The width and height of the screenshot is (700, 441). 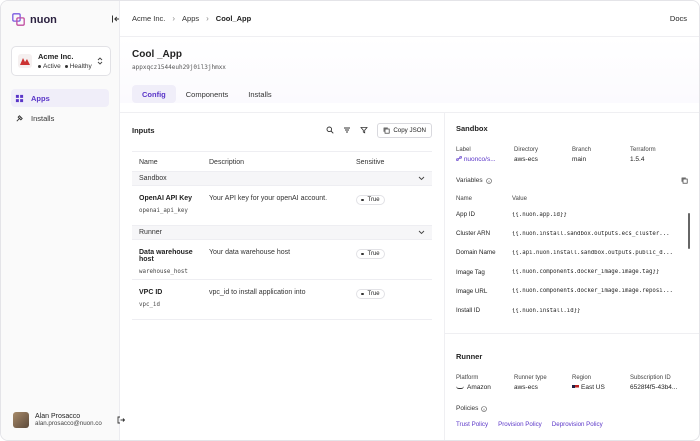 I want to click on variable-name: Cluster ARN, so click(x=473, y=234).